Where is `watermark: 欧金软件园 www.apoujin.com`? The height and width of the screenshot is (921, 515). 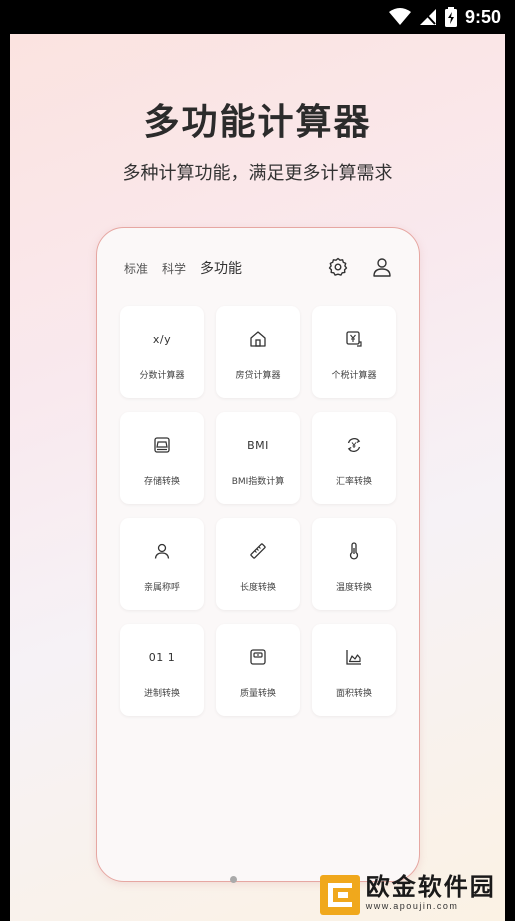
watermark: 欧金软件园 www.apoujin.com is located at coordinates (417, 894).